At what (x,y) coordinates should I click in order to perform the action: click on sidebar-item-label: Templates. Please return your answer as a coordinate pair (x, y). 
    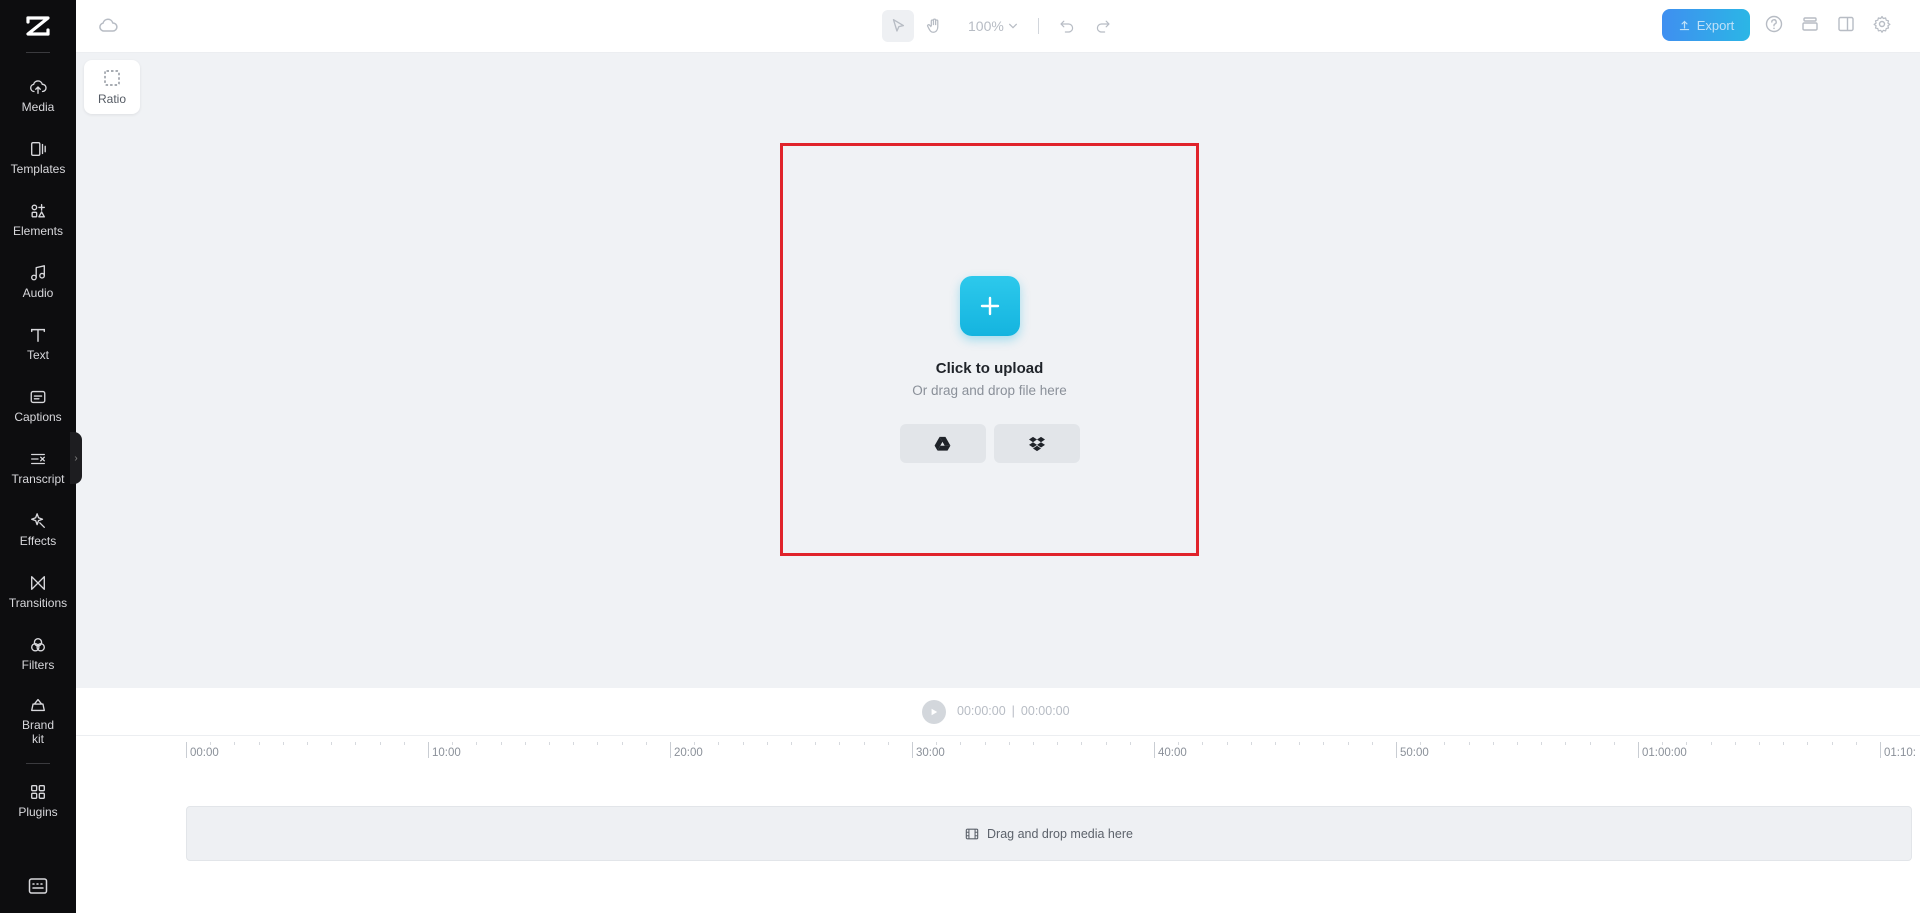
    Looking at the image, I should click on (38, 169).